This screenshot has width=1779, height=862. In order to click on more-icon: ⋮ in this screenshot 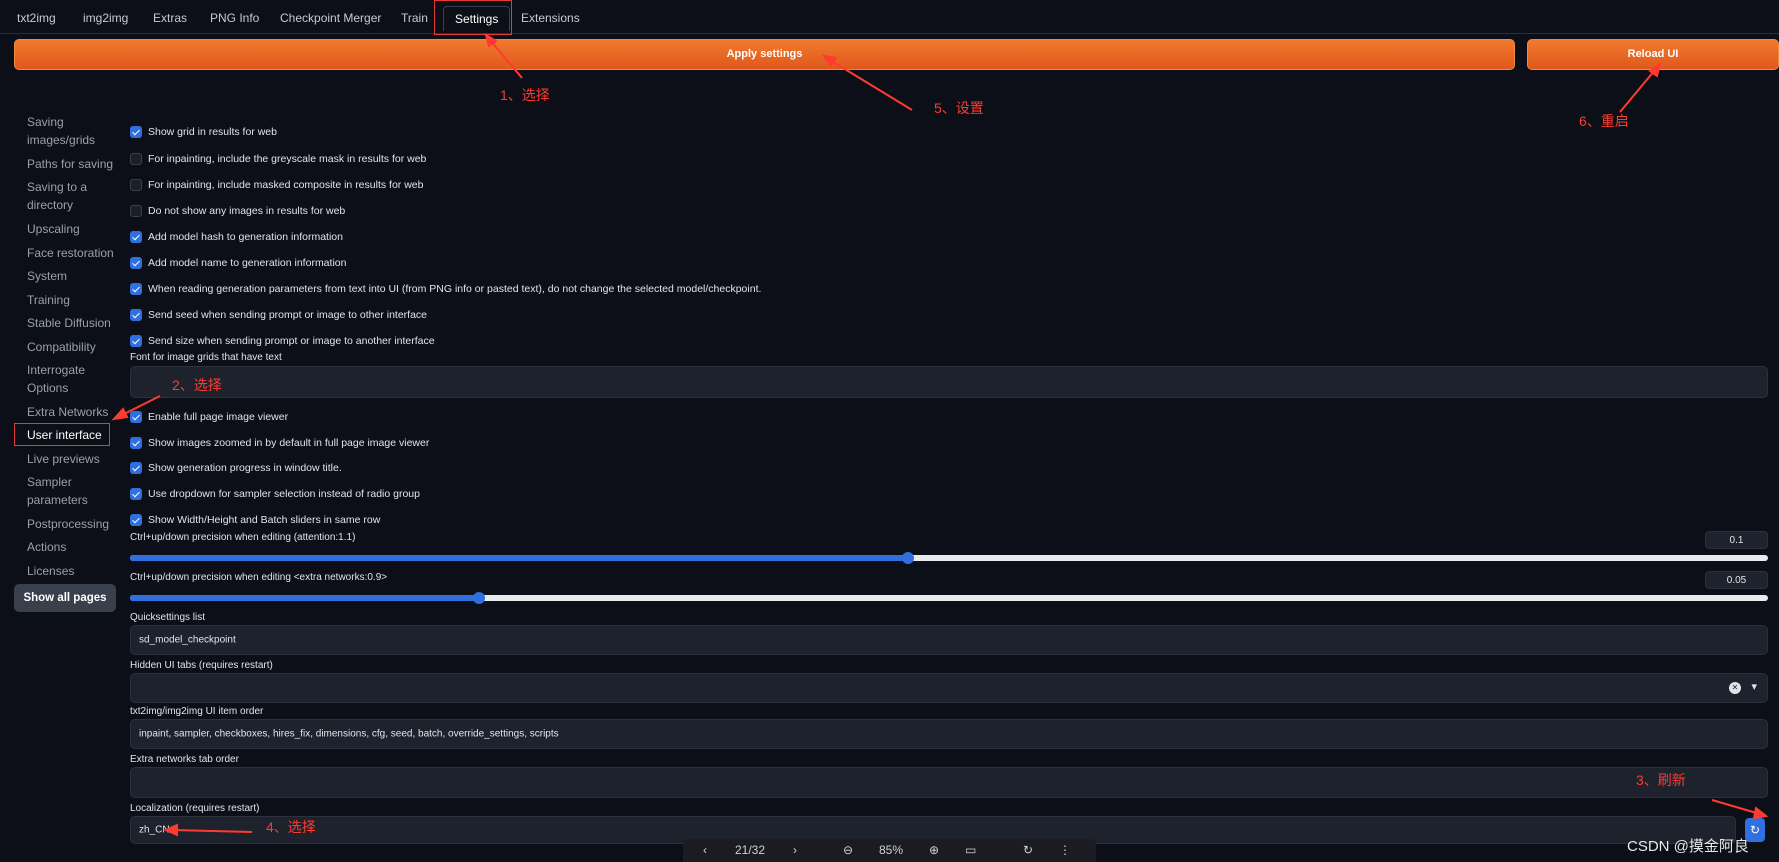, I will do `click(1065, 850)`.